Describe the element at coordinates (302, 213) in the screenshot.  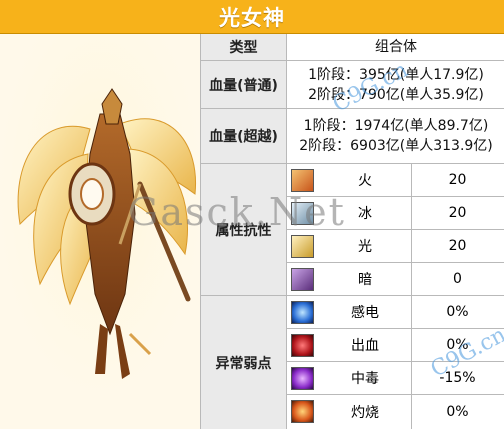
I see `ice-element-icon` at that location.